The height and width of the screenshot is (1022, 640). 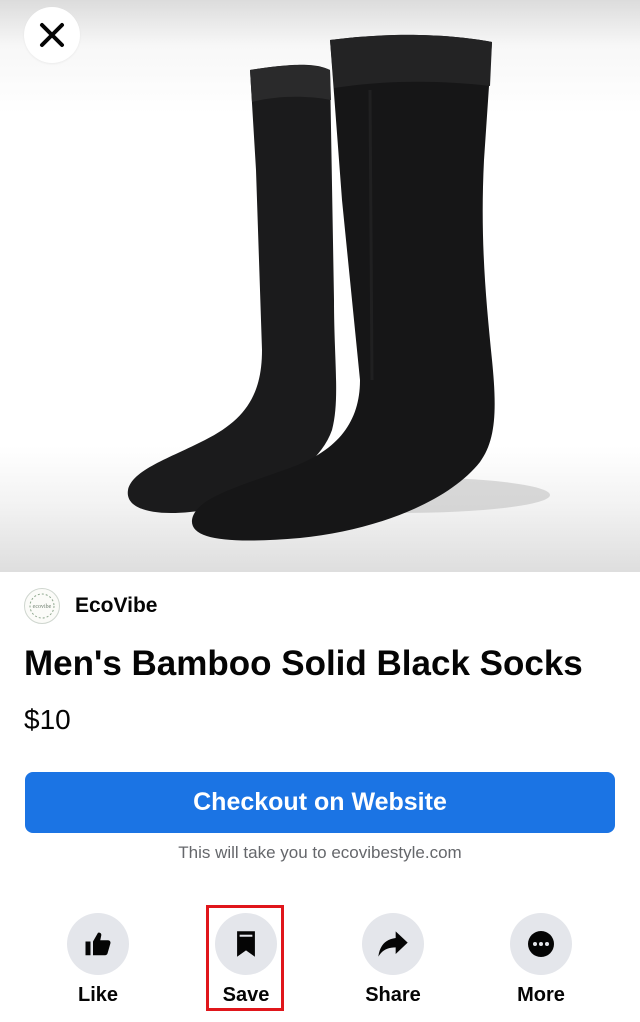 I want to click on thumbs-up-icon, so click(x=98, y=944).